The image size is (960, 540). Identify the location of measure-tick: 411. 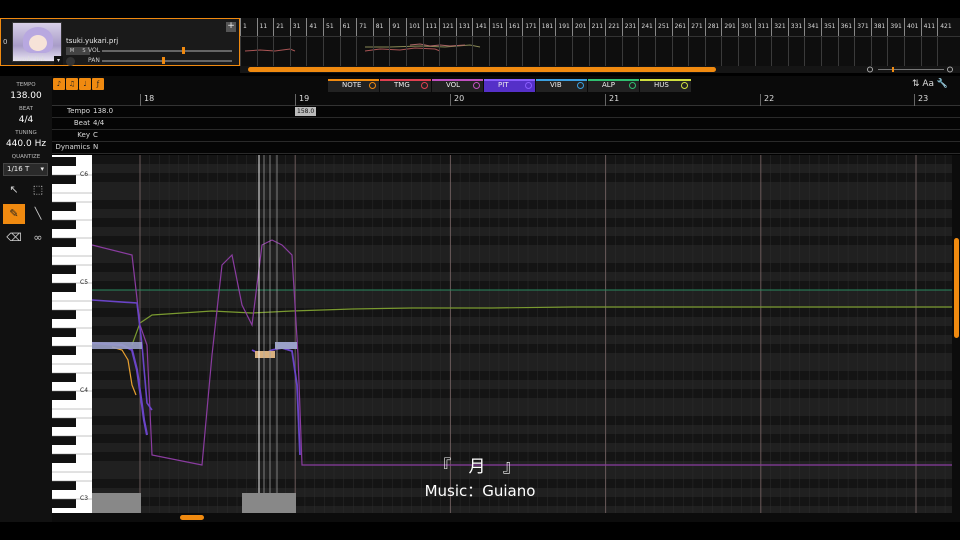
(927, 27).